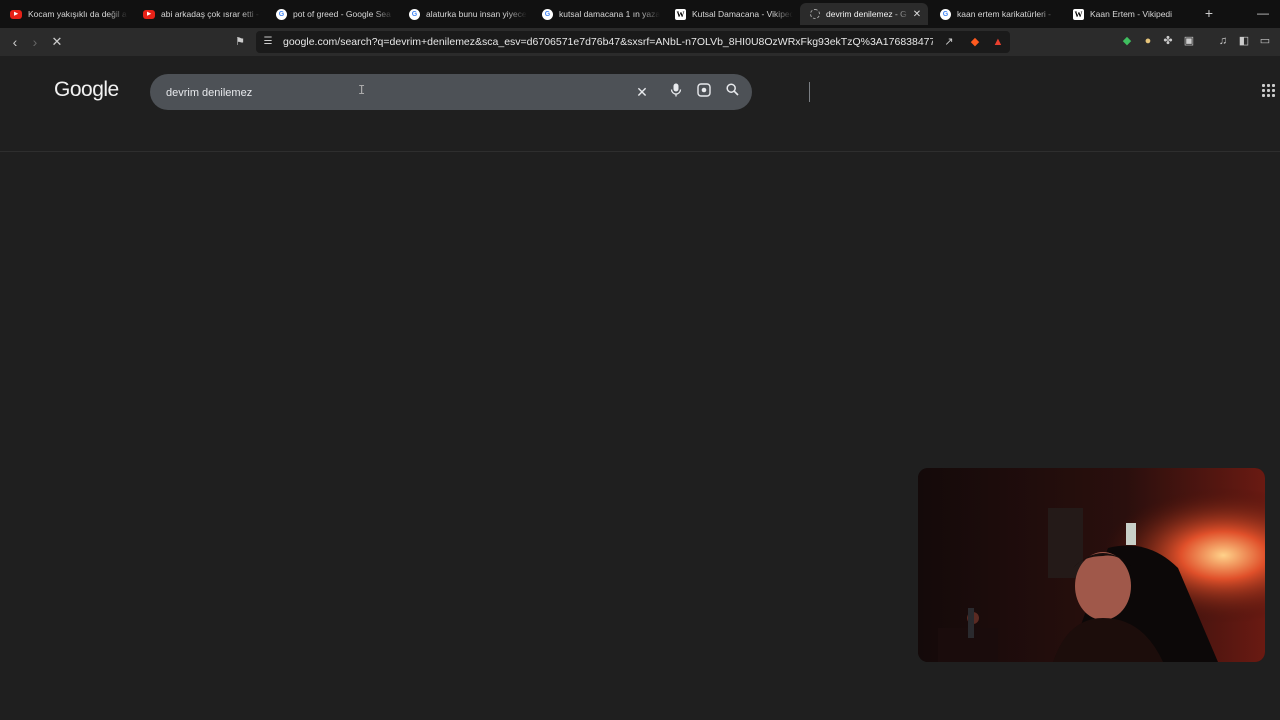 This screenshot has height=720, width=1280. I want to click on tab-google-alaturka: G alaturka bunu insan yiyece, so click(463, 14).